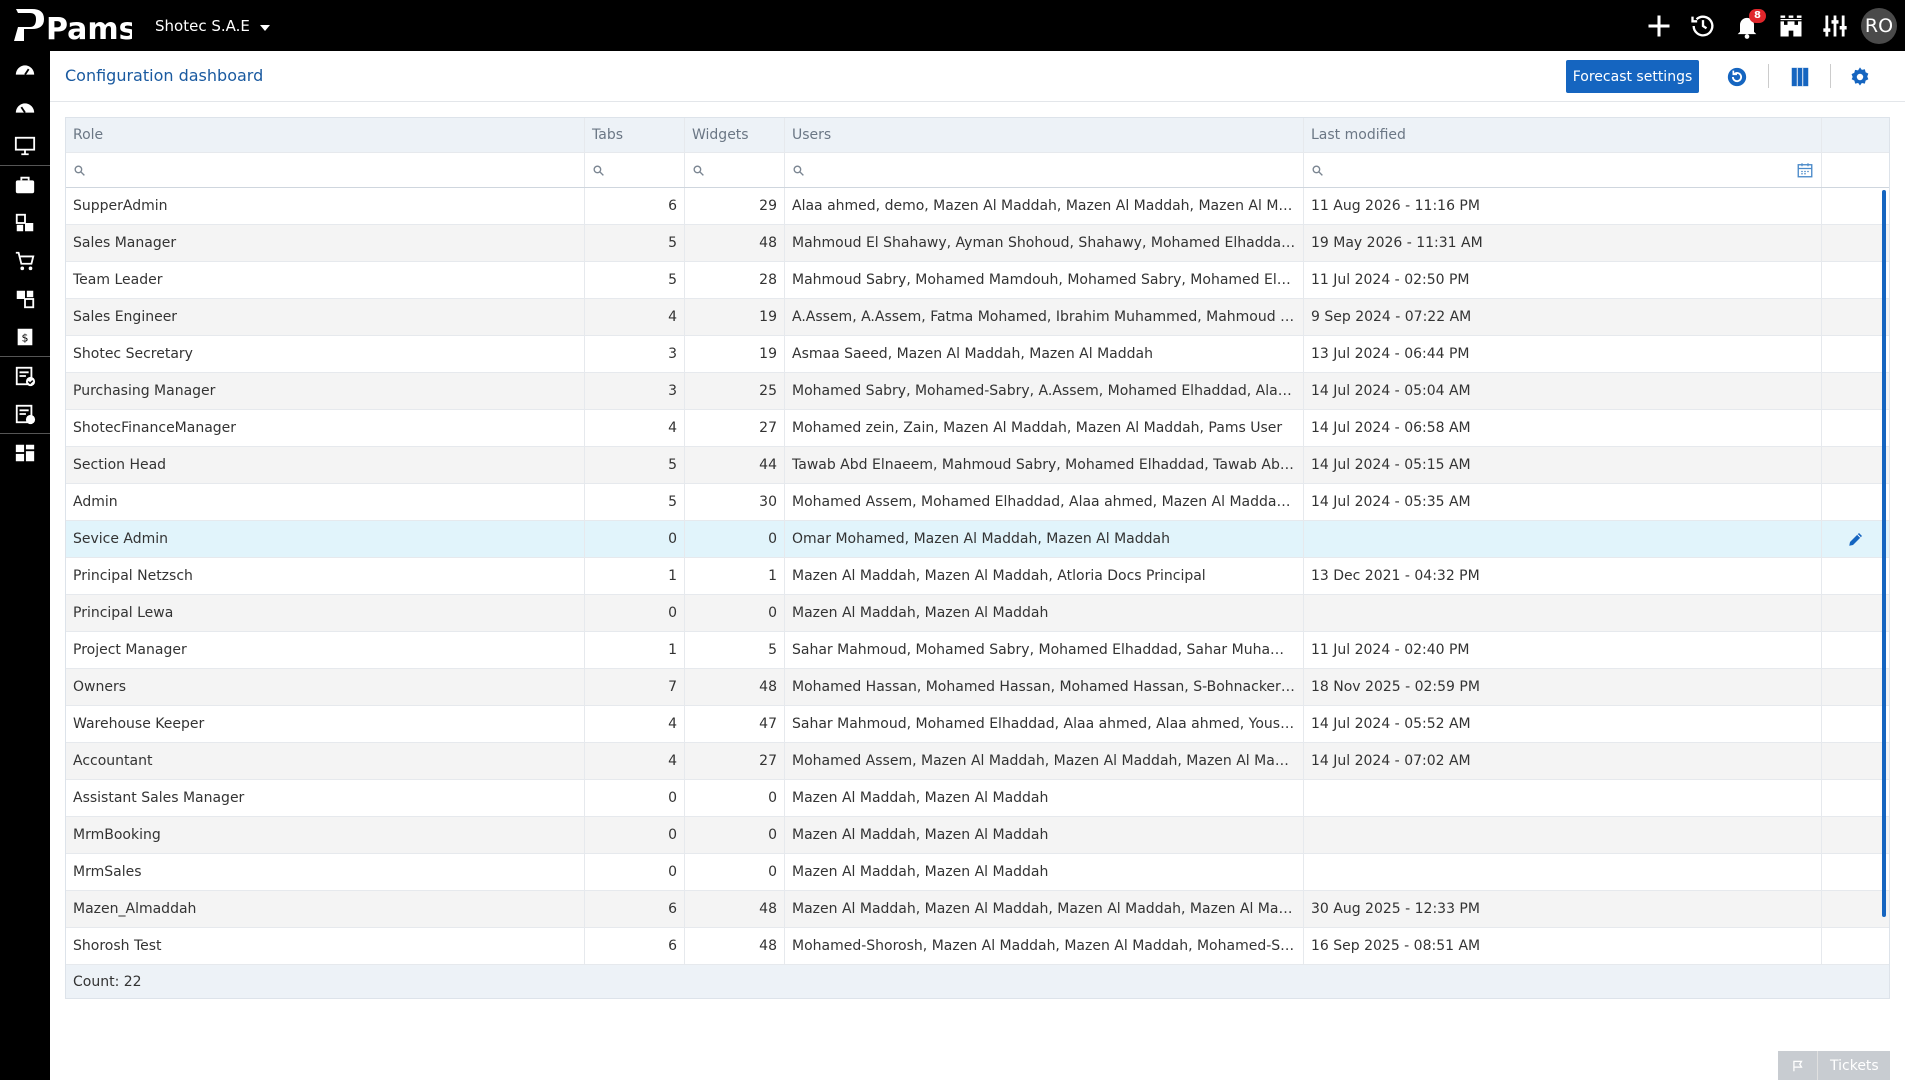  What do you see at coordinates (1791, 25) in the screenshot?
I see `castle-icon` at bounding box center [1791, 25].